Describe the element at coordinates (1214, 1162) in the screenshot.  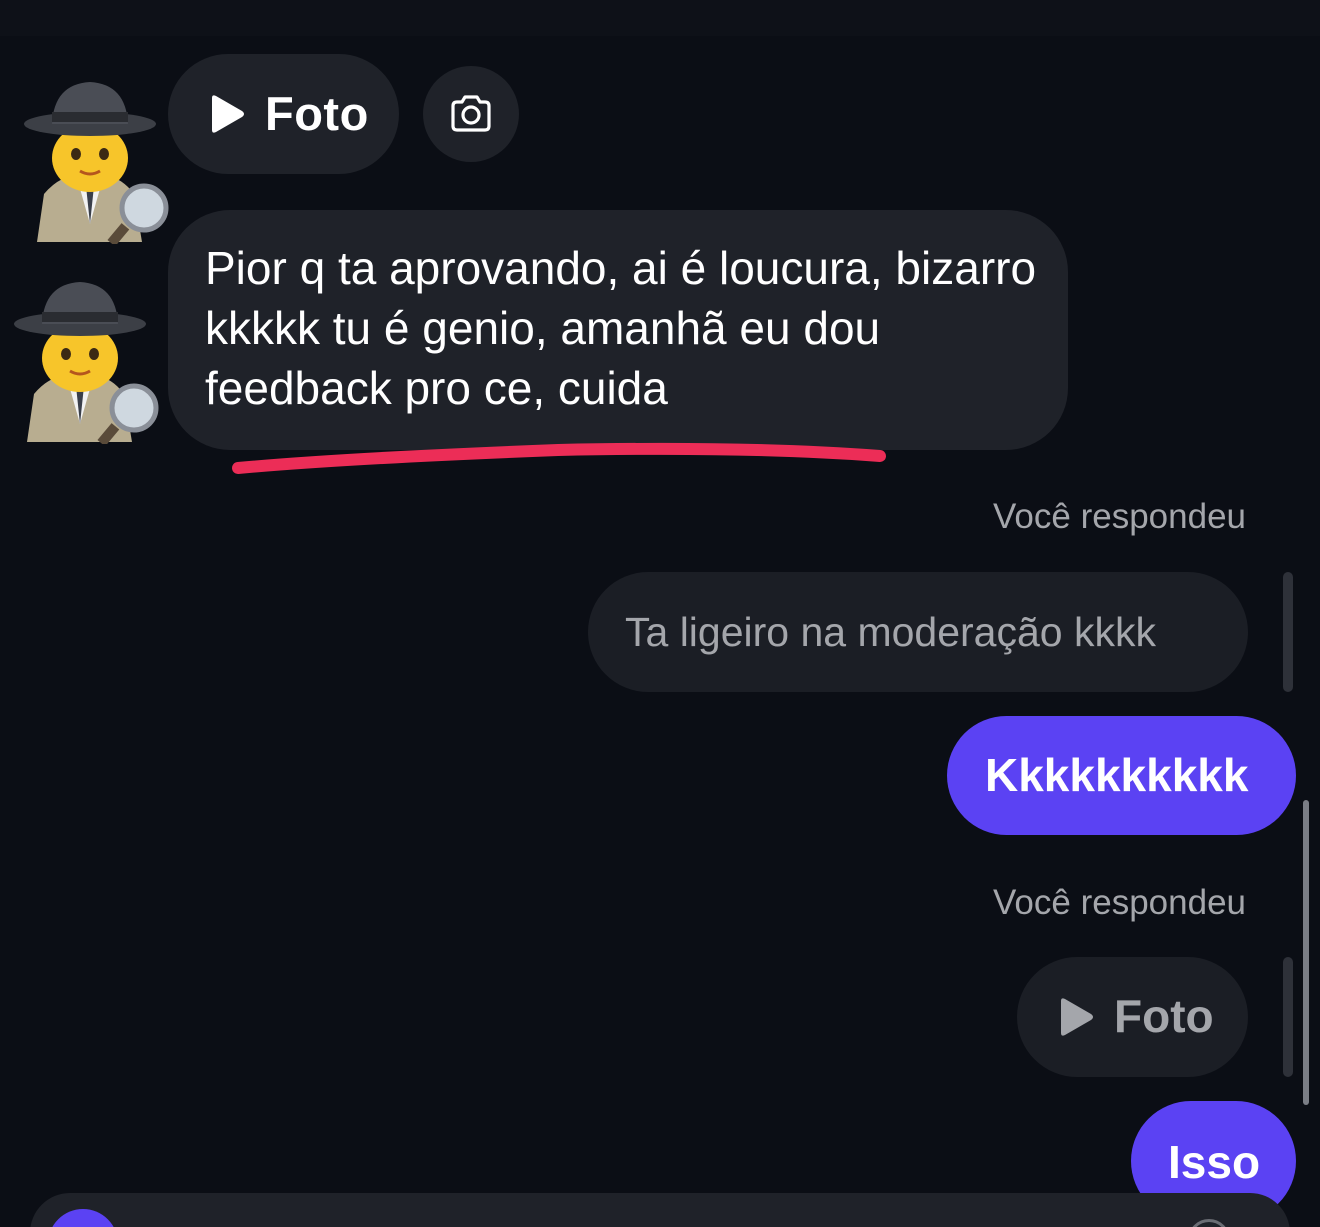
I see `message-text: Isso` at that location.